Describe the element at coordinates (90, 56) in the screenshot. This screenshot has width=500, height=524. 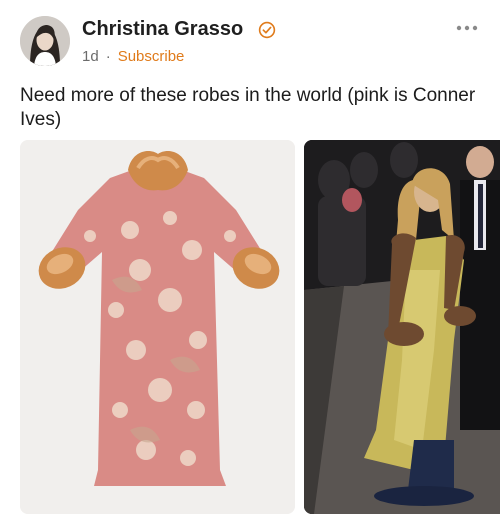
I see `post-time: 1d` at that location.